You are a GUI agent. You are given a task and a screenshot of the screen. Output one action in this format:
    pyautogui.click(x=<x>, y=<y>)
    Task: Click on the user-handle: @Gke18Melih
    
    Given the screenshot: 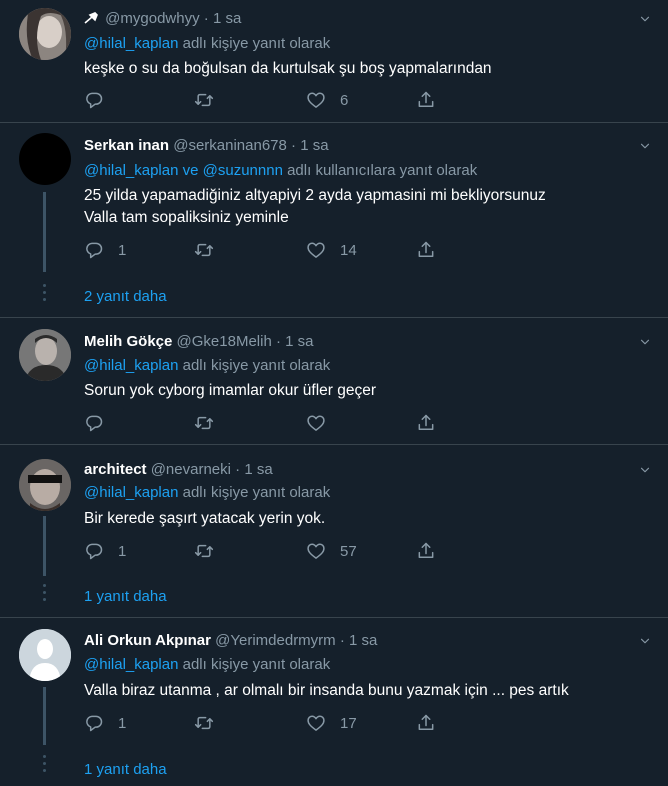 What is the action you would take?
    pyautogui.click(x=224, y=341)
    